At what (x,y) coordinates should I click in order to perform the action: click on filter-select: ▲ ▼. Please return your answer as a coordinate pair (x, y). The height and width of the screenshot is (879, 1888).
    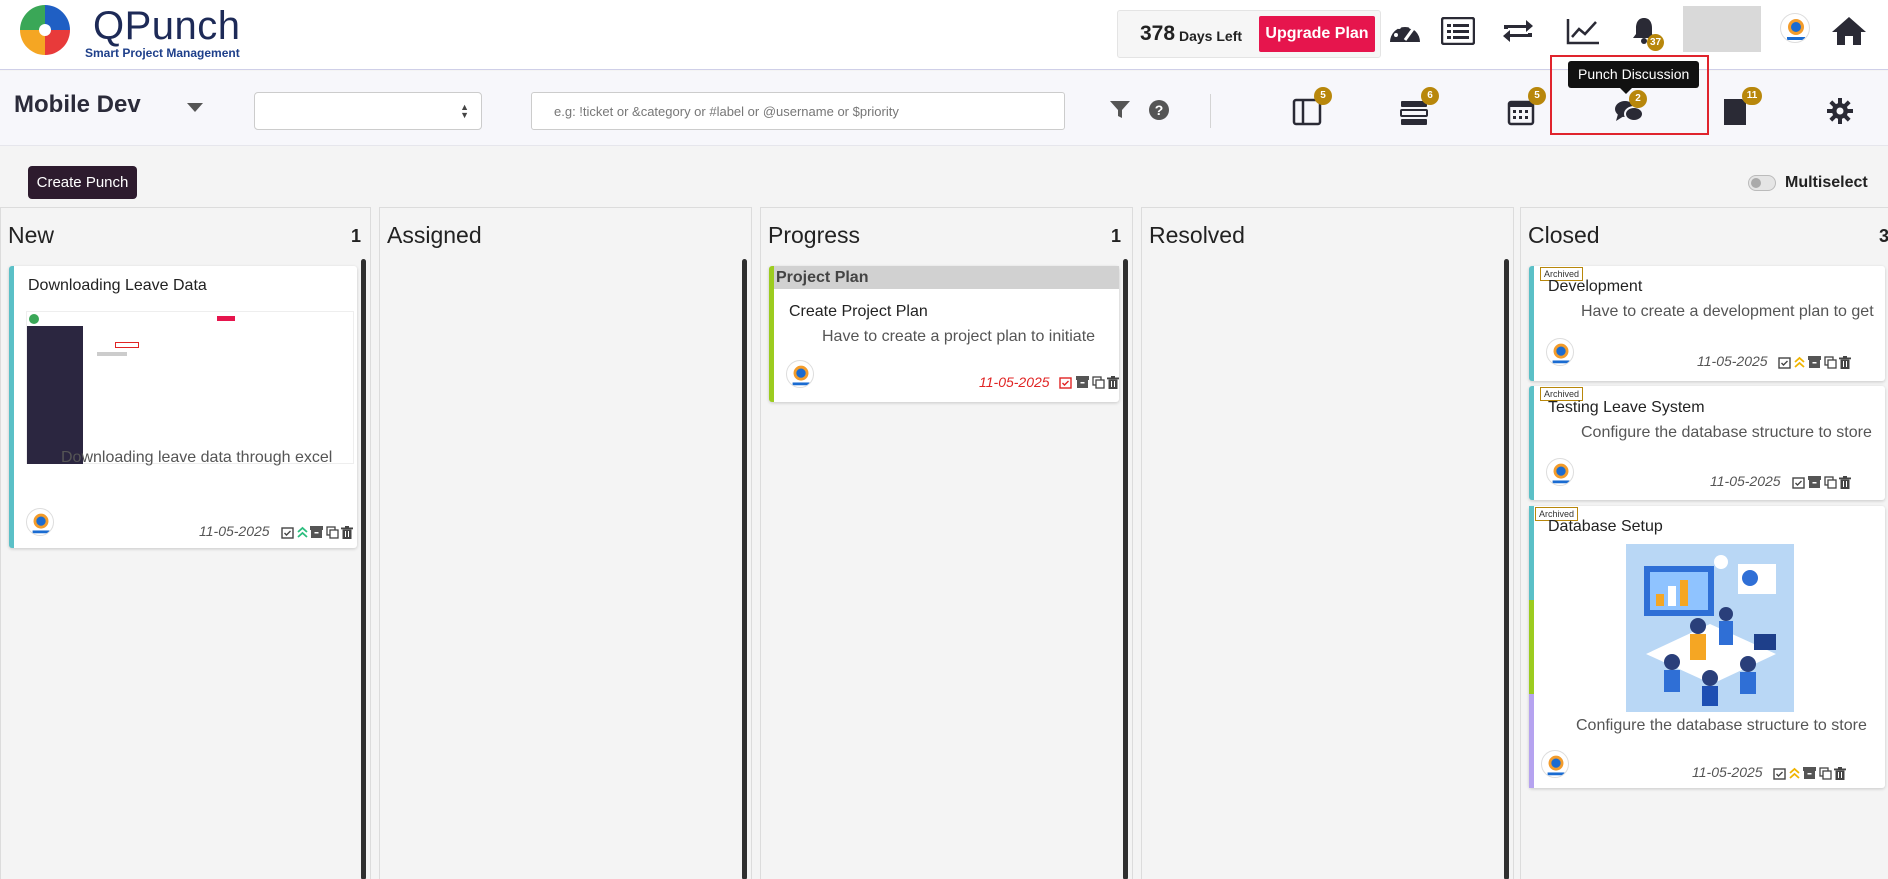
    Looking at the image, I should click on (368, 111).